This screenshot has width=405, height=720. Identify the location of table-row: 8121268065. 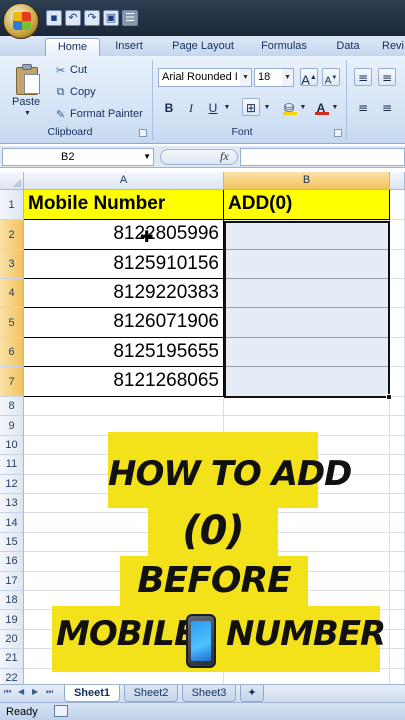
(124, 382).